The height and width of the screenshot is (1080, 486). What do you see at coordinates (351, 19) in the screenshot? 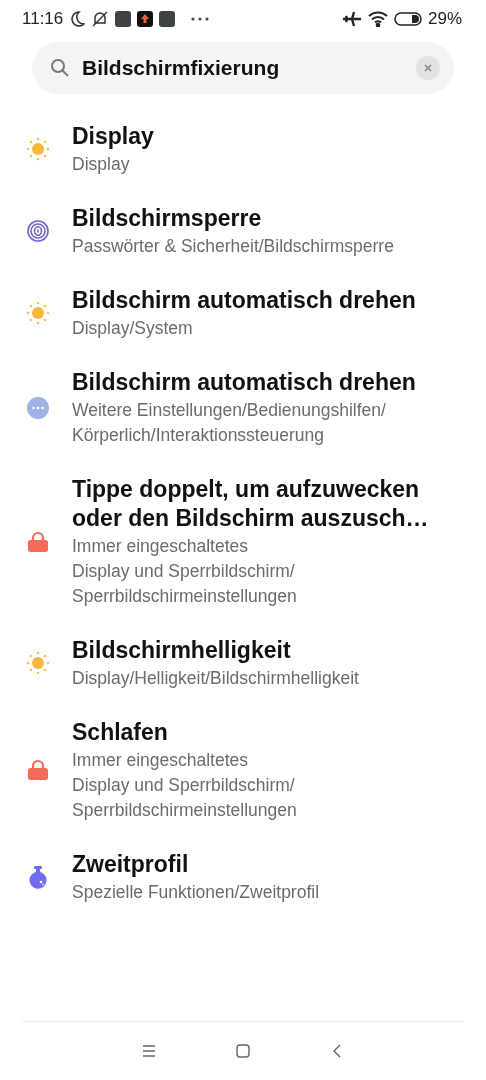
I see `airplane-icon` at bounding box center [351, 19].